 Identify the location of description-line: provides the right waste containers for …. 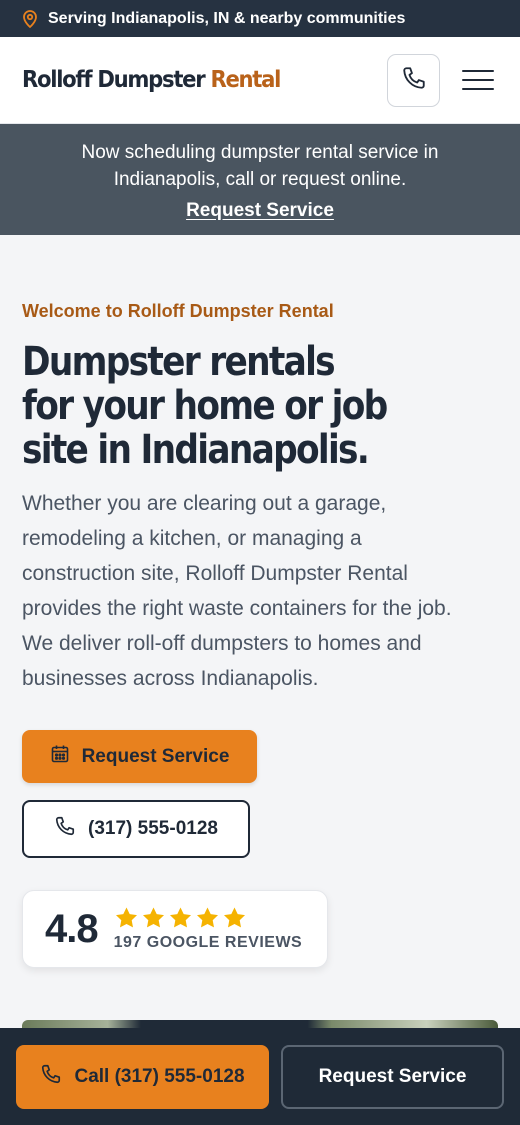
(237, 608).